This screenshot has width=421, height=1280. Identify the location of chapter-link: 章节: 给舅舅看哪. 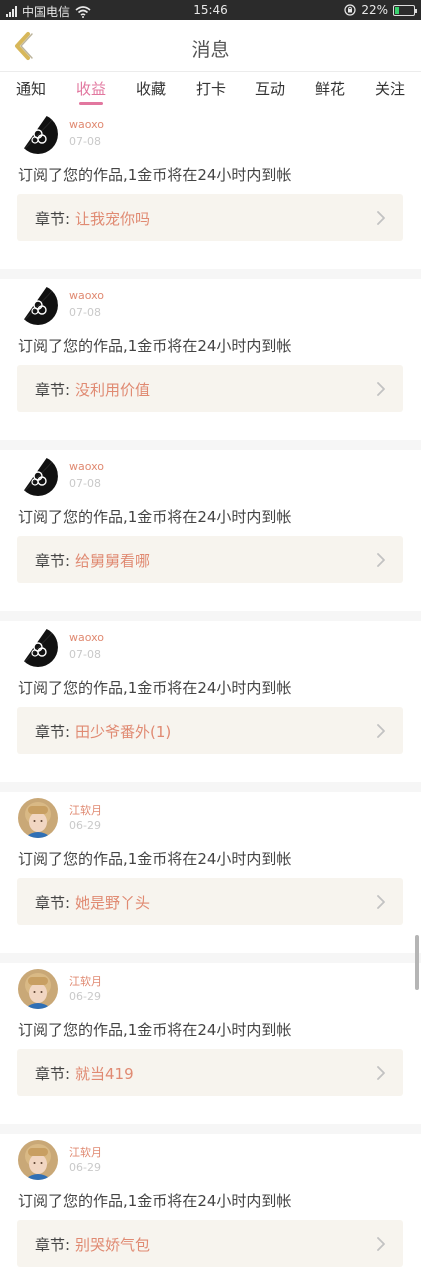
(210, 559).